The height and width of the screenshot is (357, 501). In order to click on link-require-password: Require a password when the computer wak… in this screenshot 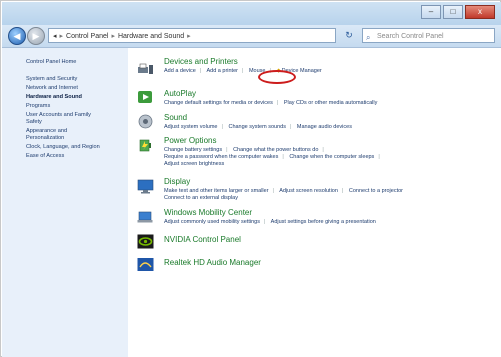, I will do `click(221, 157)`.